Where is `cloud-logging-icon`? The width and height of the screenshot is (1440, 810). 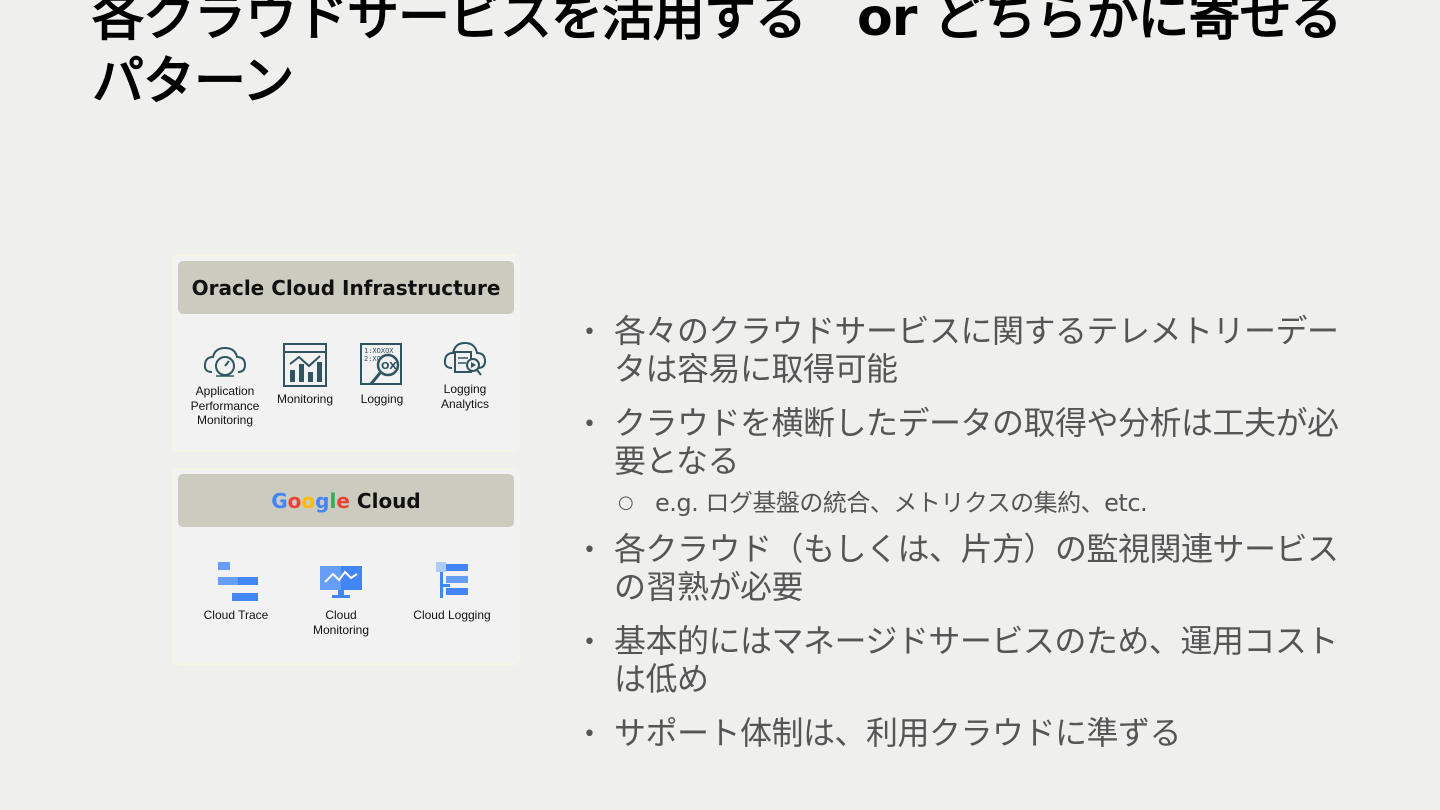
cloud-logging-icon is located at coordinates (452, 580).